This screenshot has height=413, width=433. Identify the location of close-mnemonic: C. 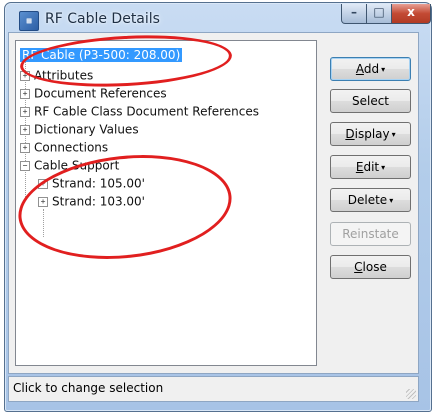
(358, 267).